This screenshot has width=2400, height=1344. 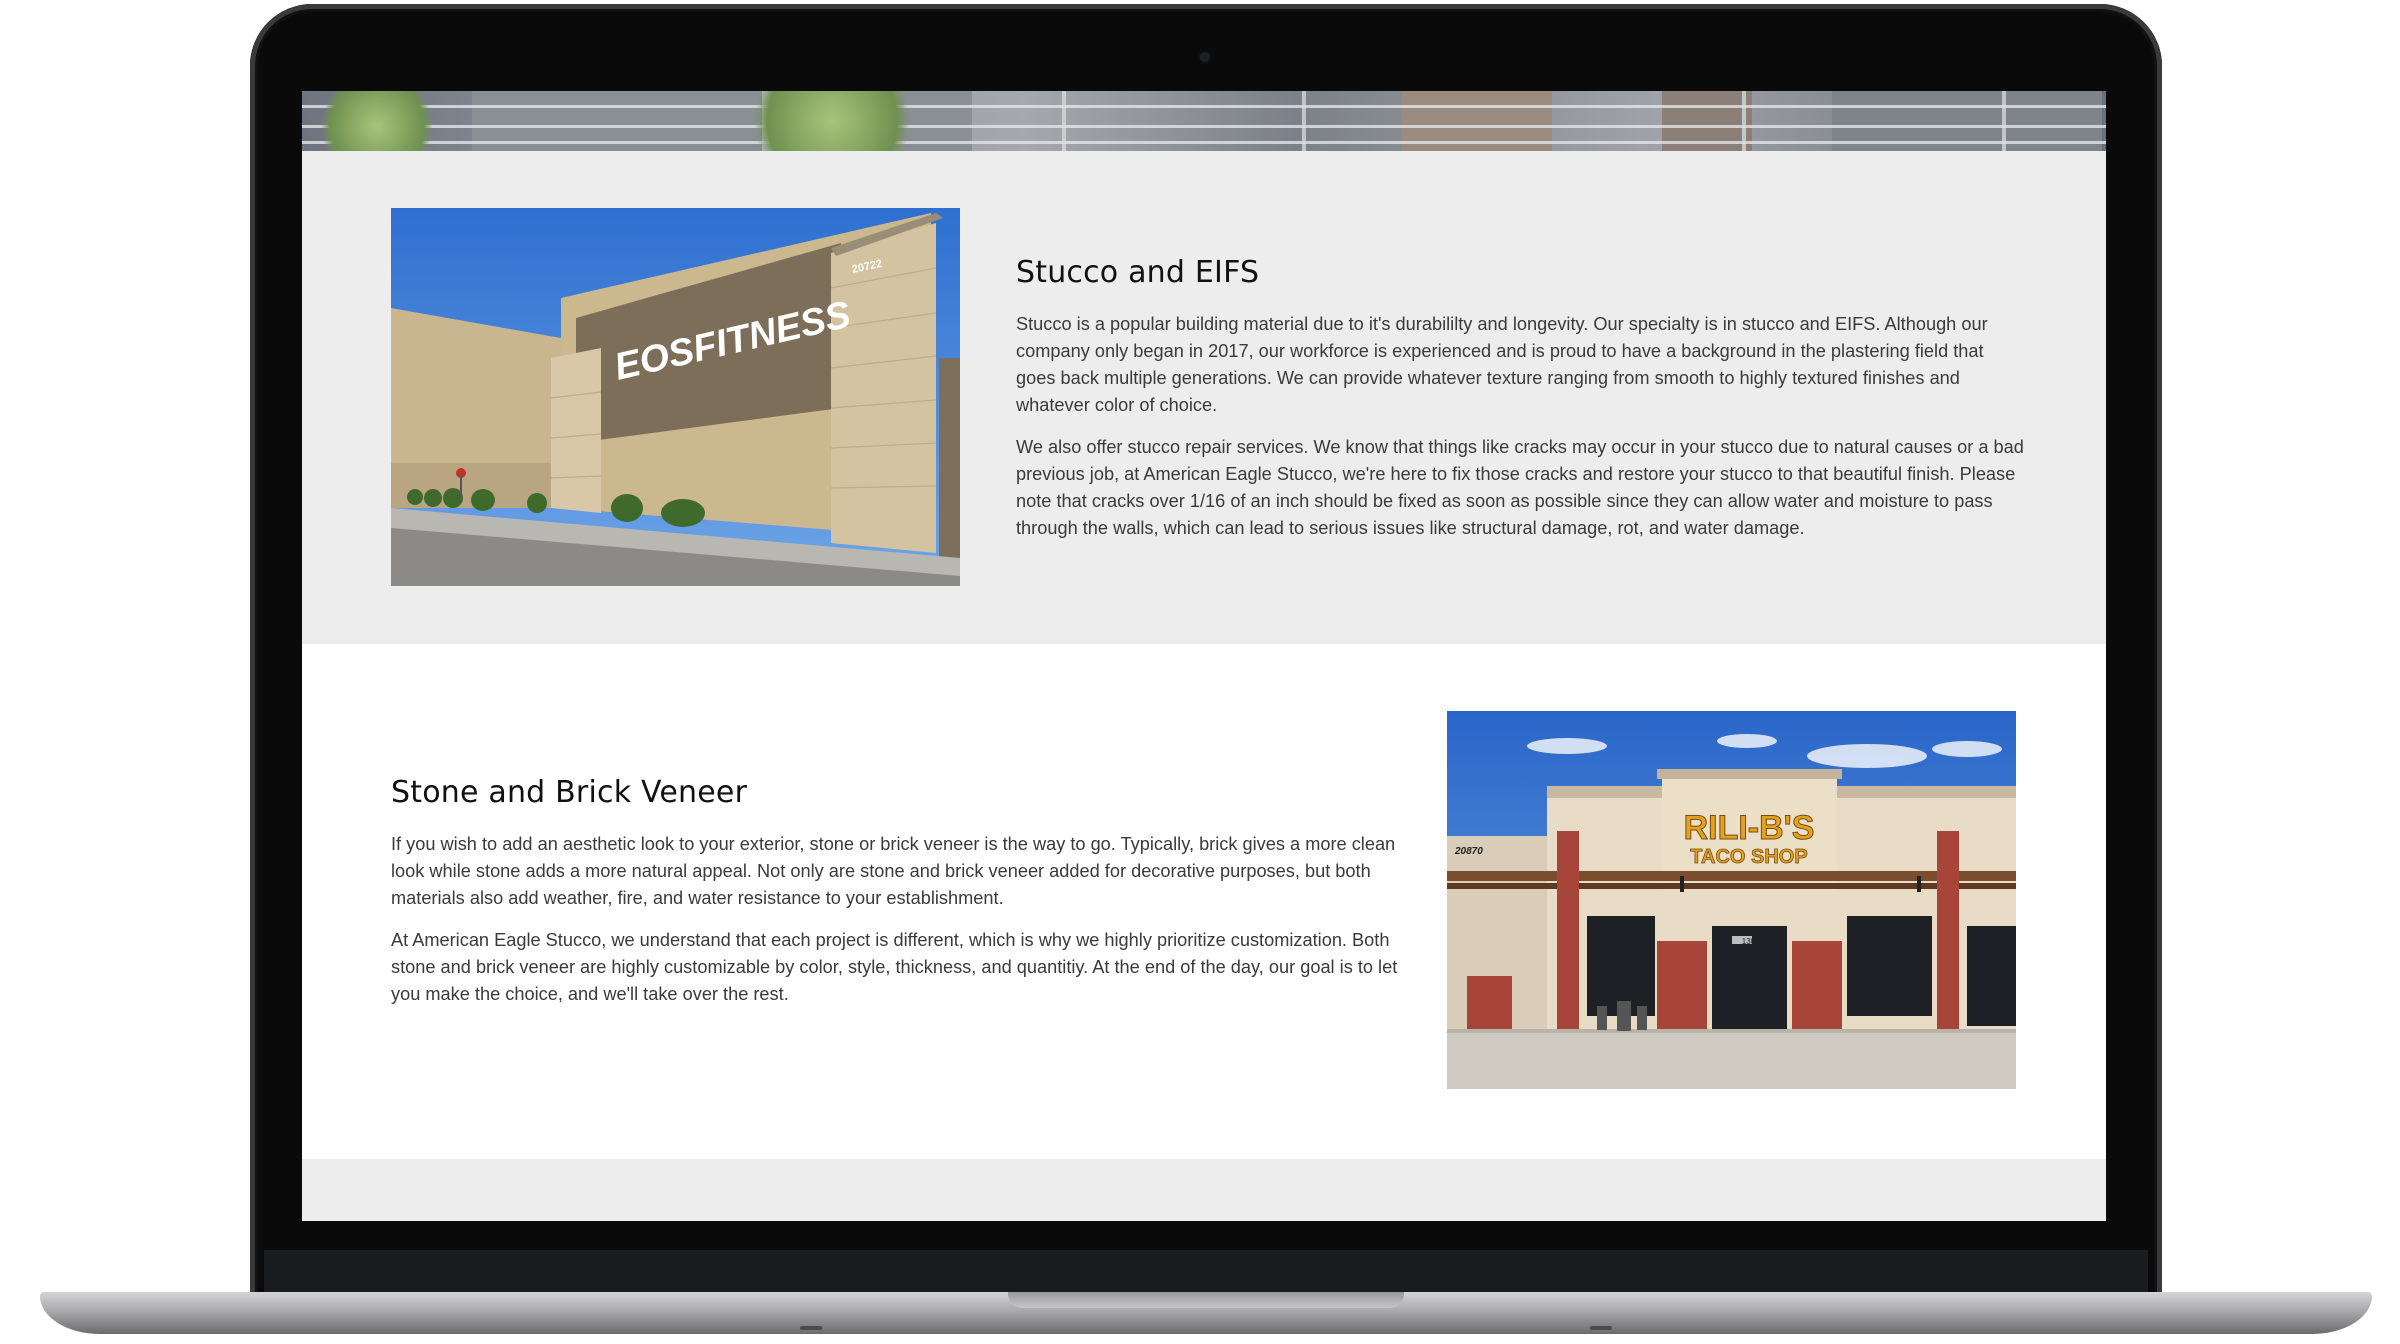 What do you see at coordinates (1206, 1271) in the screenshot?
I see `laptop-lower-bezel` at bounding box center [1206, 1271].